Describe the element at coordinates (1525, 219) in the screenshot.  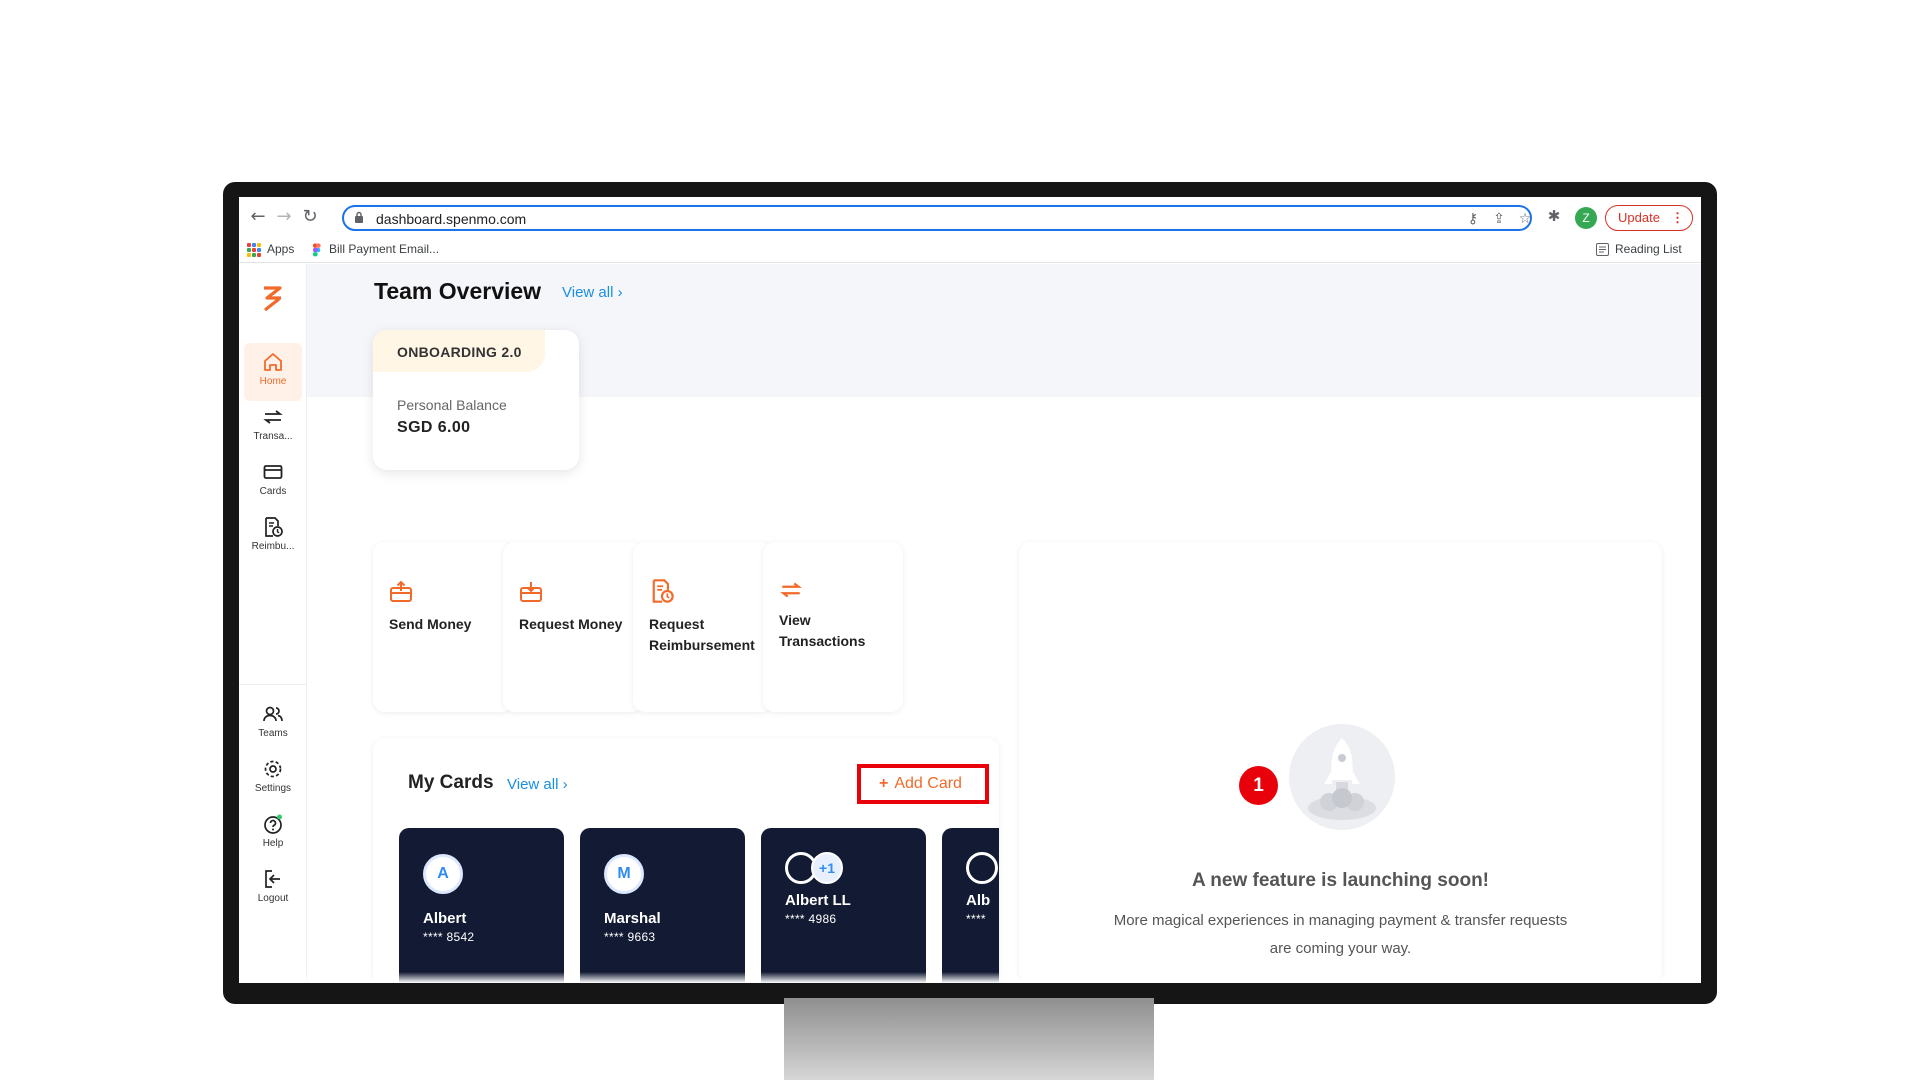
I see `star-icon: ☆` at that location.